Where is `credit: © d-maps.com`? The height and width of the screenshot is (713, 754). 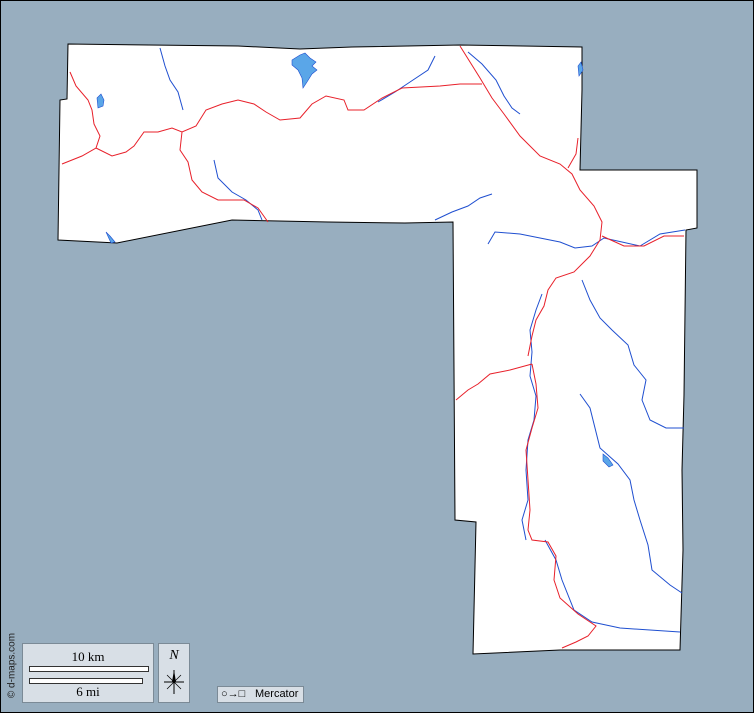
credit: © d-maps.com is located at coordinates (10, 670).